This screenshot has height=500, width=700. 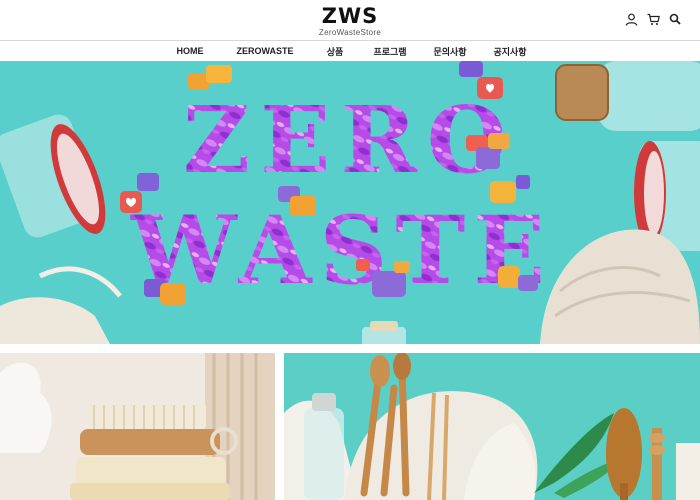 What do you see at coordinates (390, 51) in the screenshot?
I see `nav-item-programs: 프로그램` at bounding box center [390, 51].